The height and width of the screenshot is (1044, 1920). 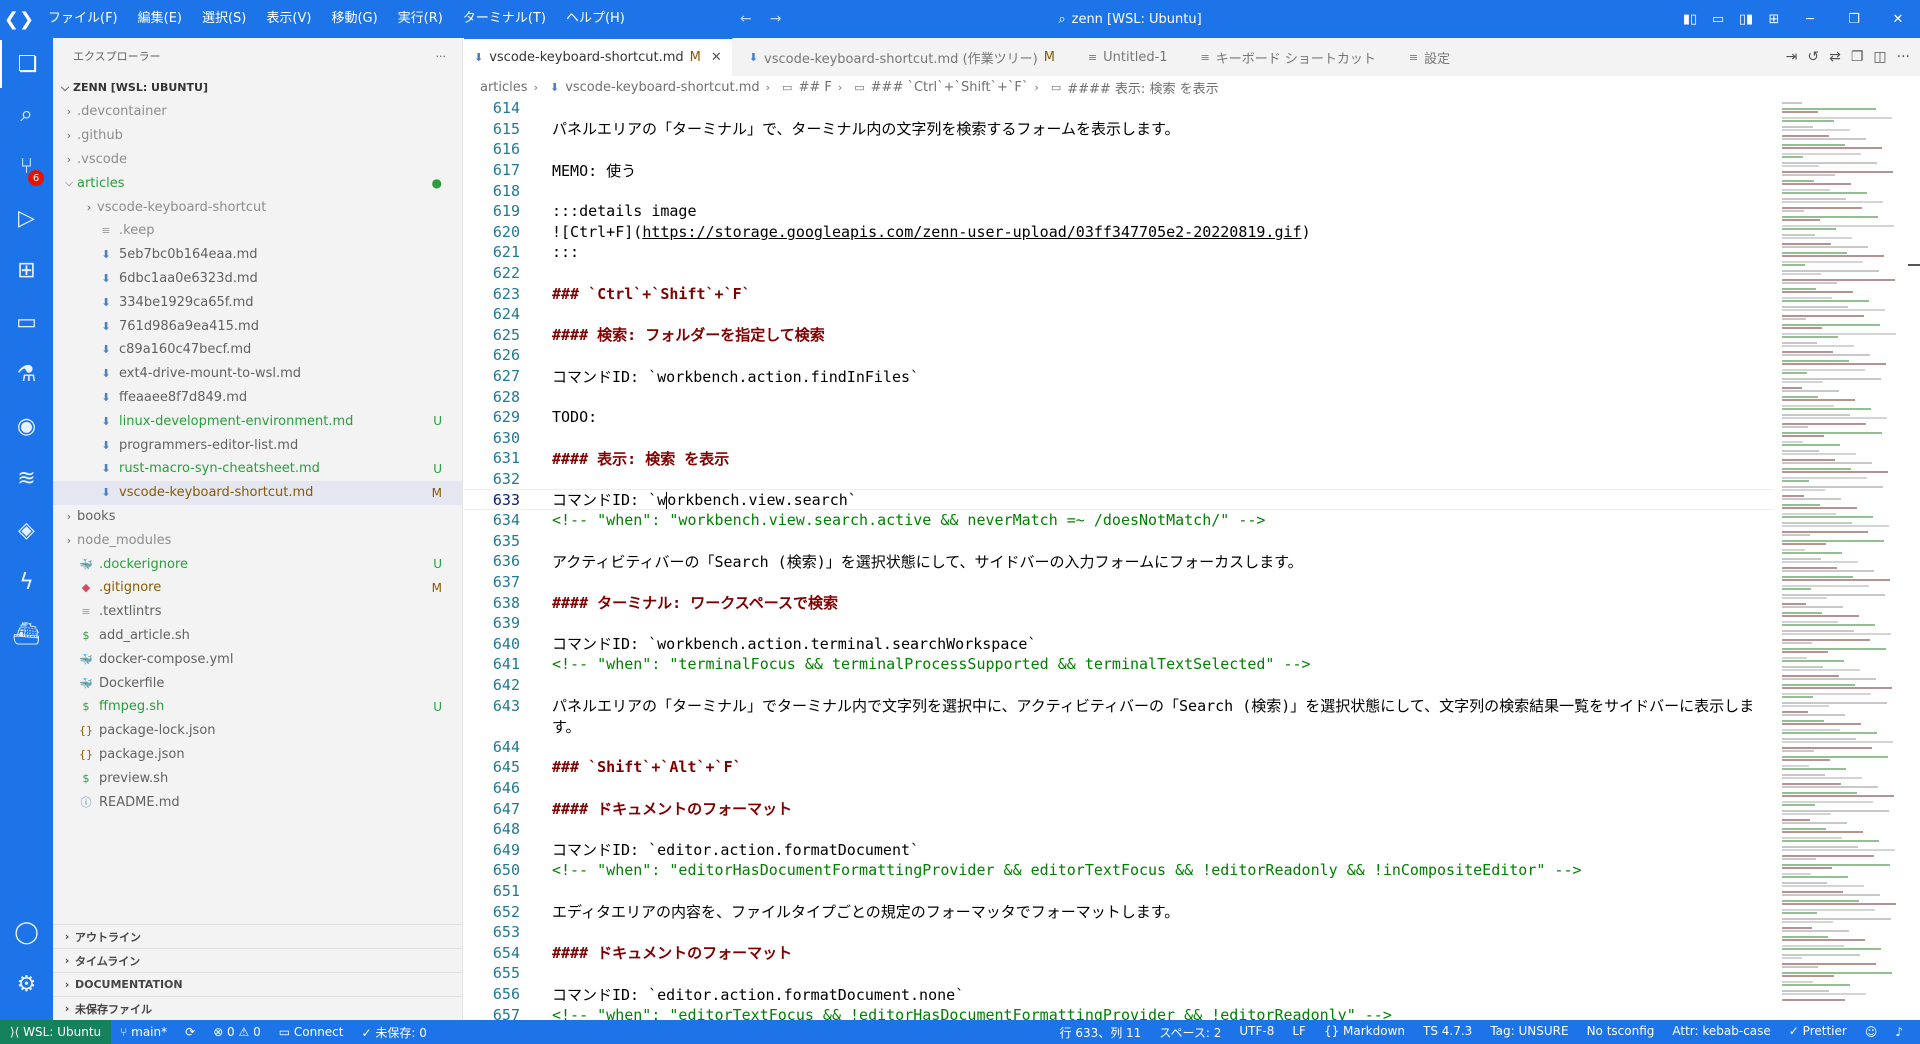 I want to click on editor-tab: ⬇ vscode-keyboard-shortcut.md M ✕, so click(x=598, y=57).